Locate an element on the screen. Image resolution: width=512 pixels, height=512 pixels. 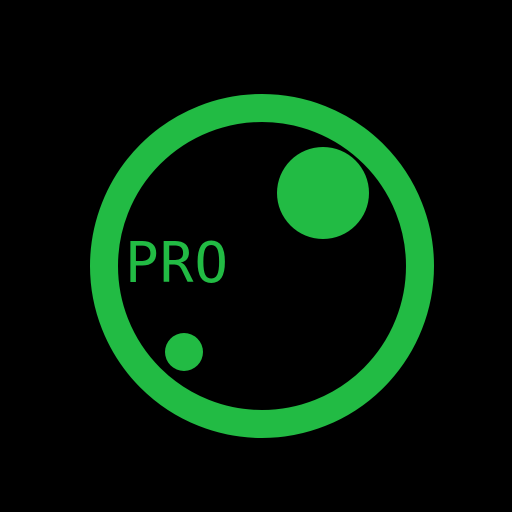
small-dot is located at coordinates (184, 352).